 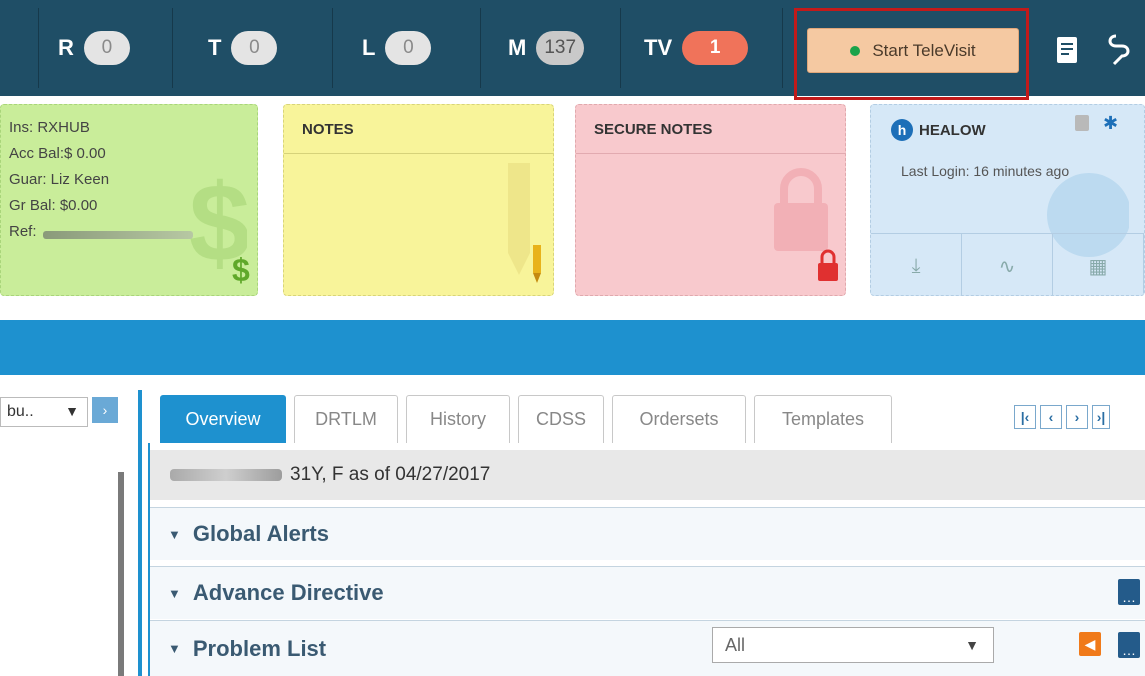 What do you see at coordinates (1067, 50) in the screenshot?
I see `document-icon` at bounding box center [1067, 50].